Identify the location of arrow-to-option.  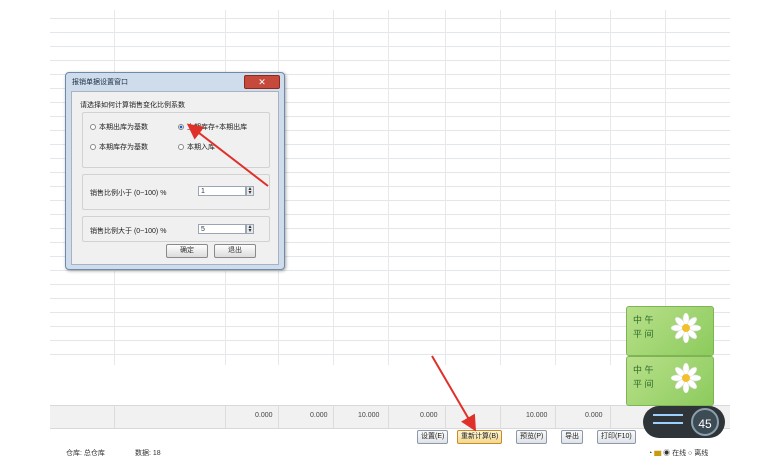
(227, 155).